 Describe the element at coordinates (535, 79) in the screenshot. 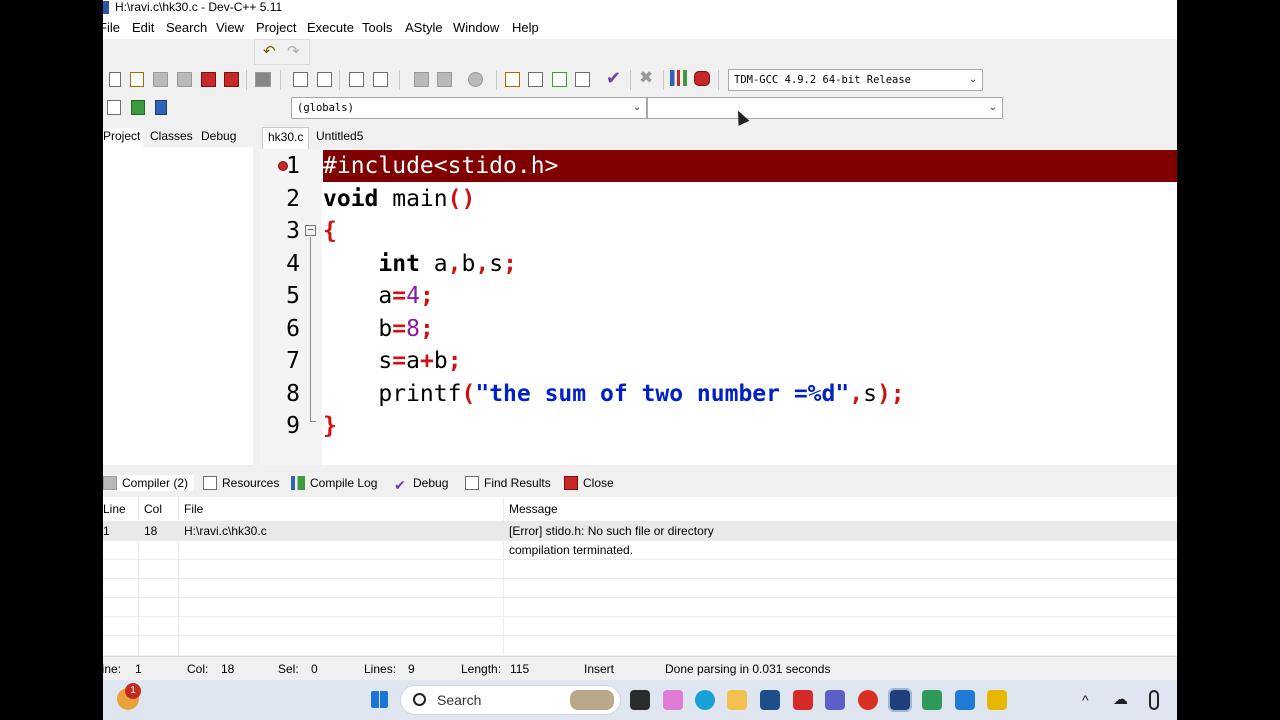

I see `window-icon` at that location.